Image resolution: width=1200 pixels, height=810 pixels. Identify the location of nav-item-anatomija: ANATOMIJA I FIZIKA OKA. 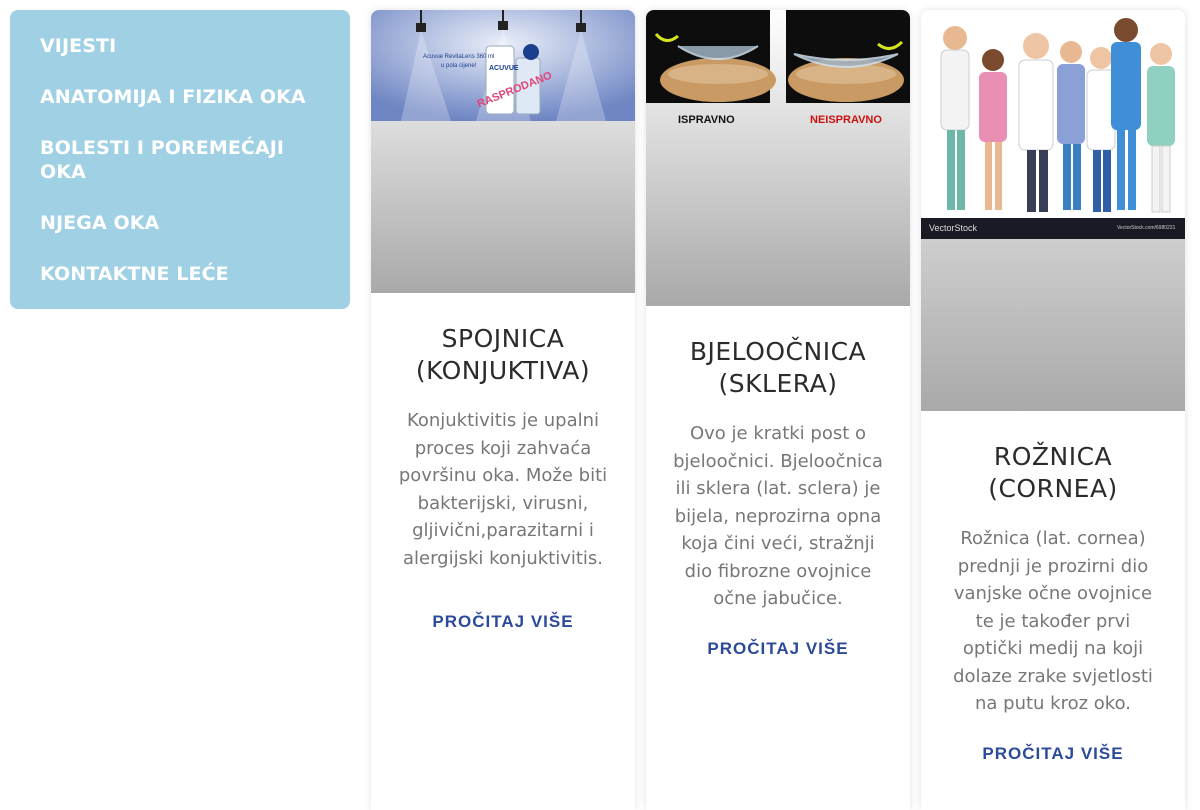
(180, 97).